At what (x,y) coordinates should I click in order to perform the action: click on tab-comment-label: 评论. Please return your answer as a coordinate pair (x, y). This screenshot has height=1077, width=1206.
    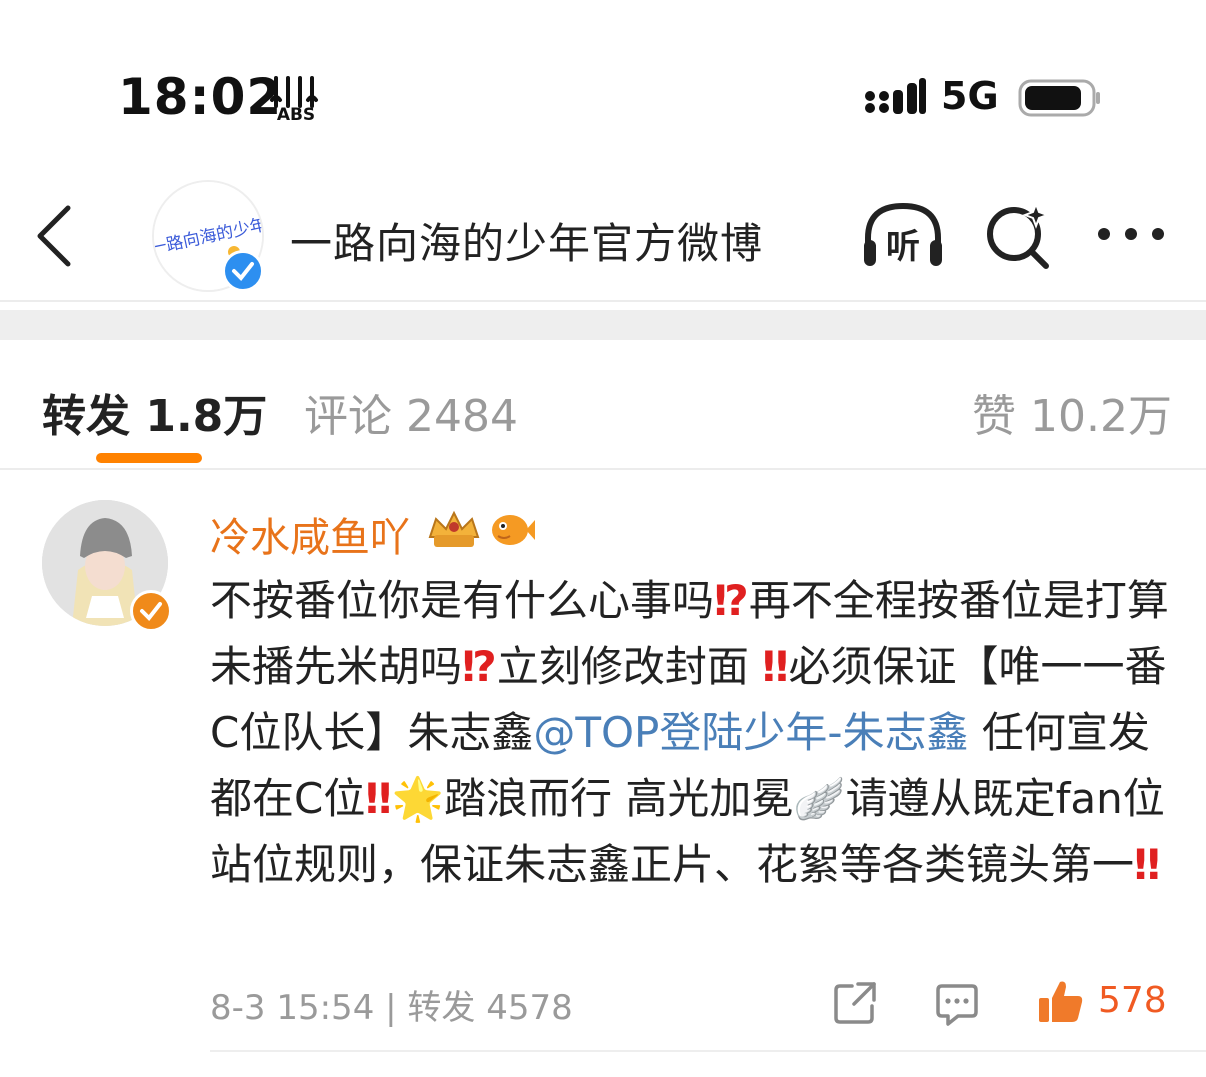
    Looking at the image, I should click on (348, 416).